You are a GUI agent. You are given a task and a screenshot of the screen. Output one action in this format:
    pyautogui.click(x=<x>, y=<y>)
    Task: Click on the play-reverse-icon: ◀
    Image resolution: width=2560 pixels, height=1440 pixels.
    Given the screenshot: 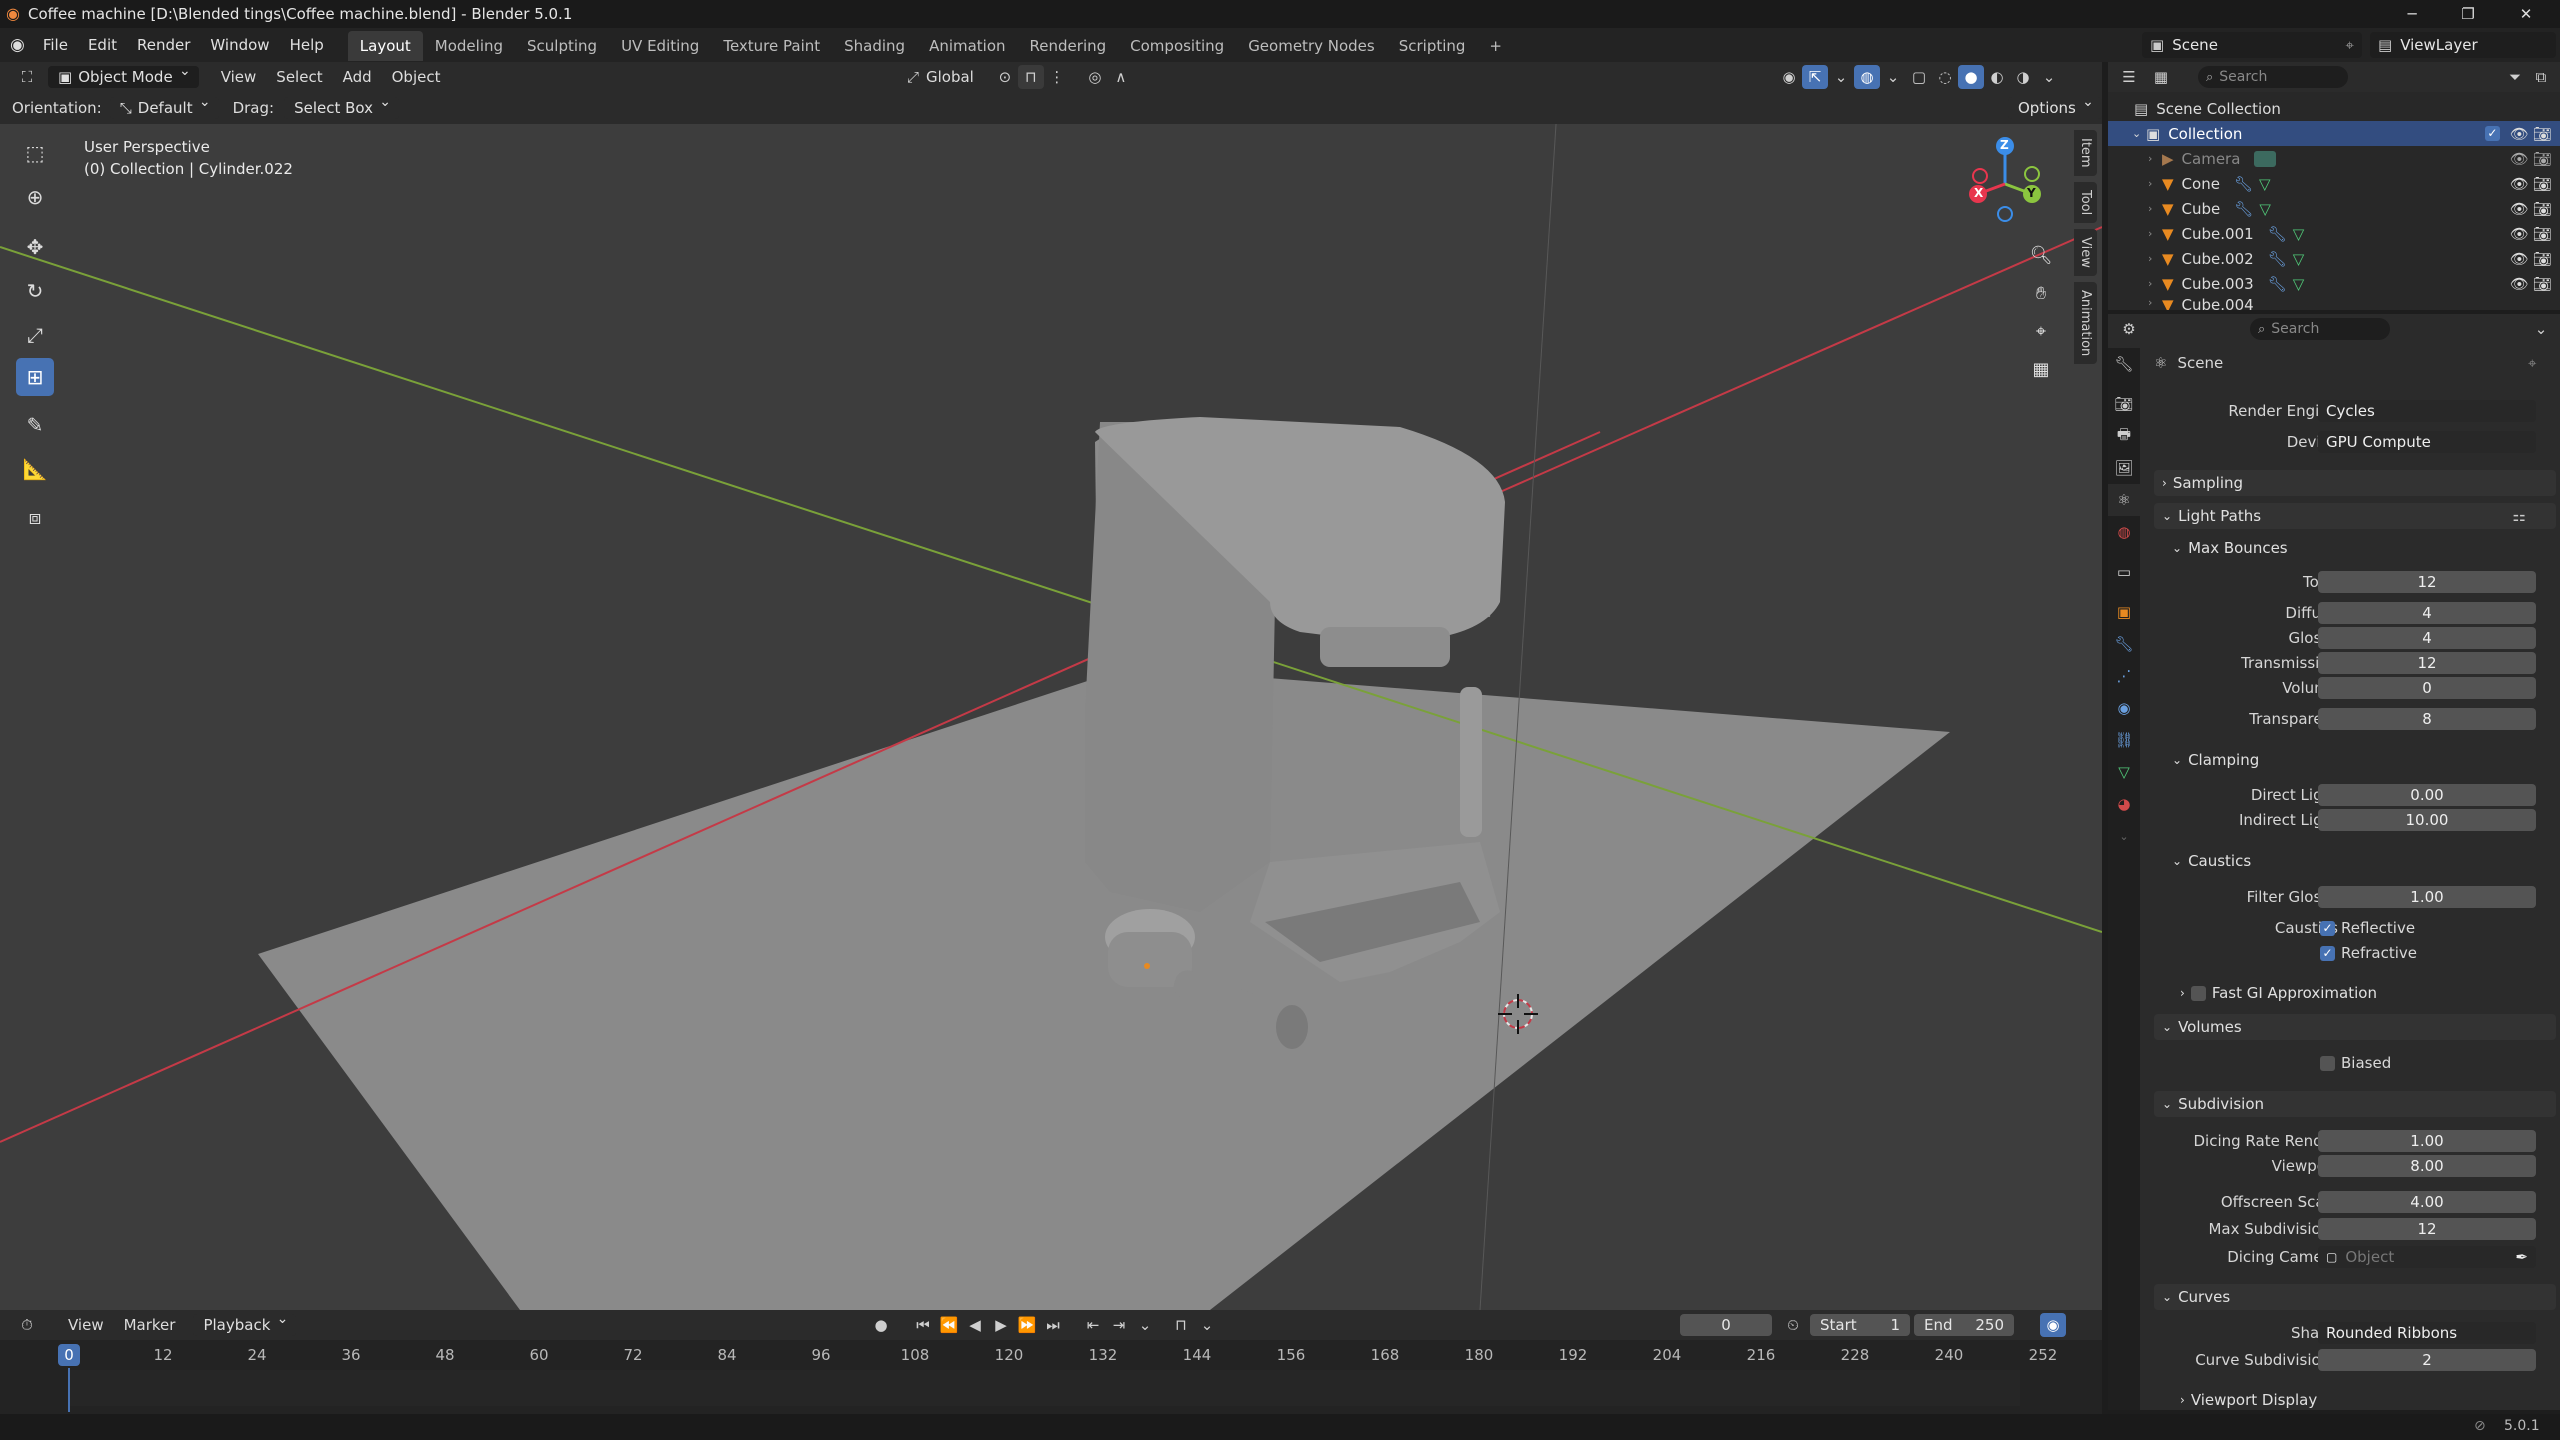 What is the action you would take?
    pyautogui.click(x=975, y=1325)
    